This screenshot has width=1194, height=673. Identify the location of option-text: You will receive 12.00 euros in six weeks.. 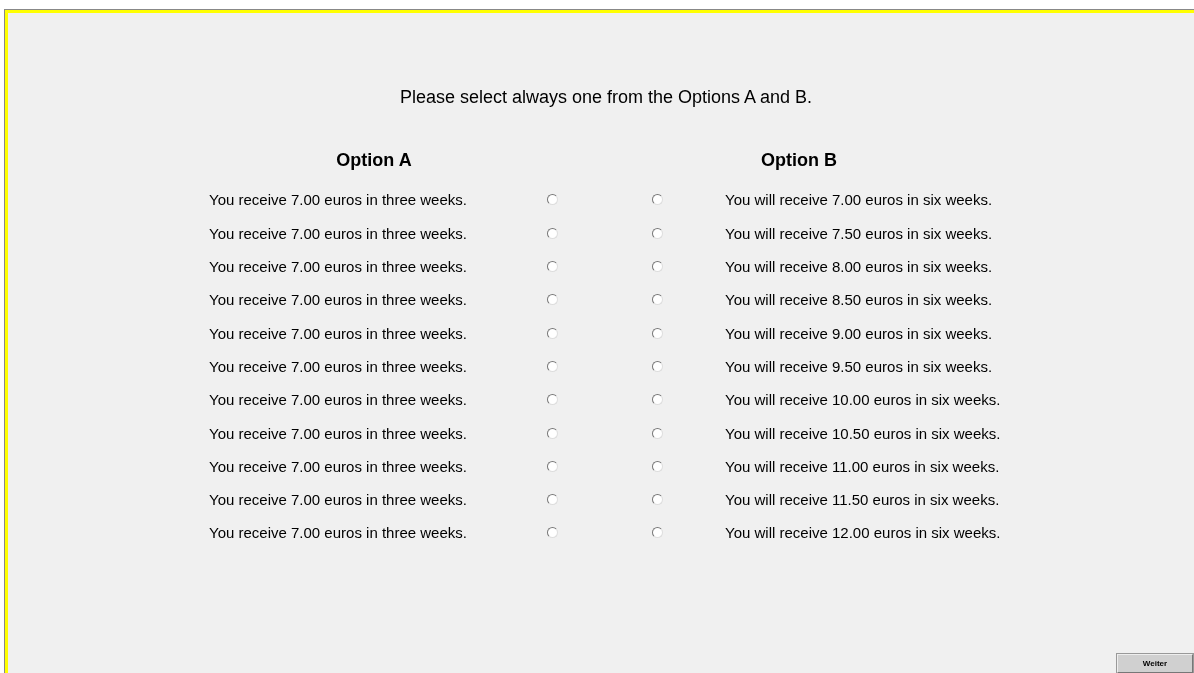
(863, 533).